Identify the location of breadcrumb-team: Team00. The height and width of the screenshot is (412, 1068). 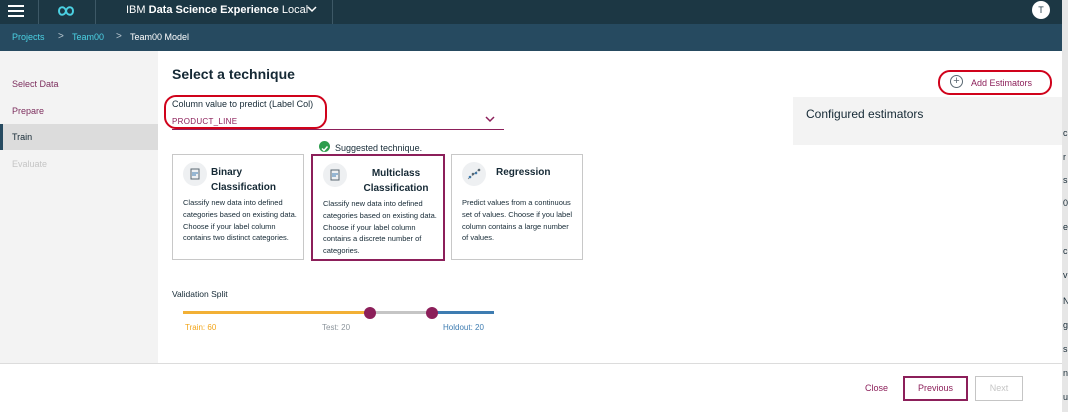
(88, 37).